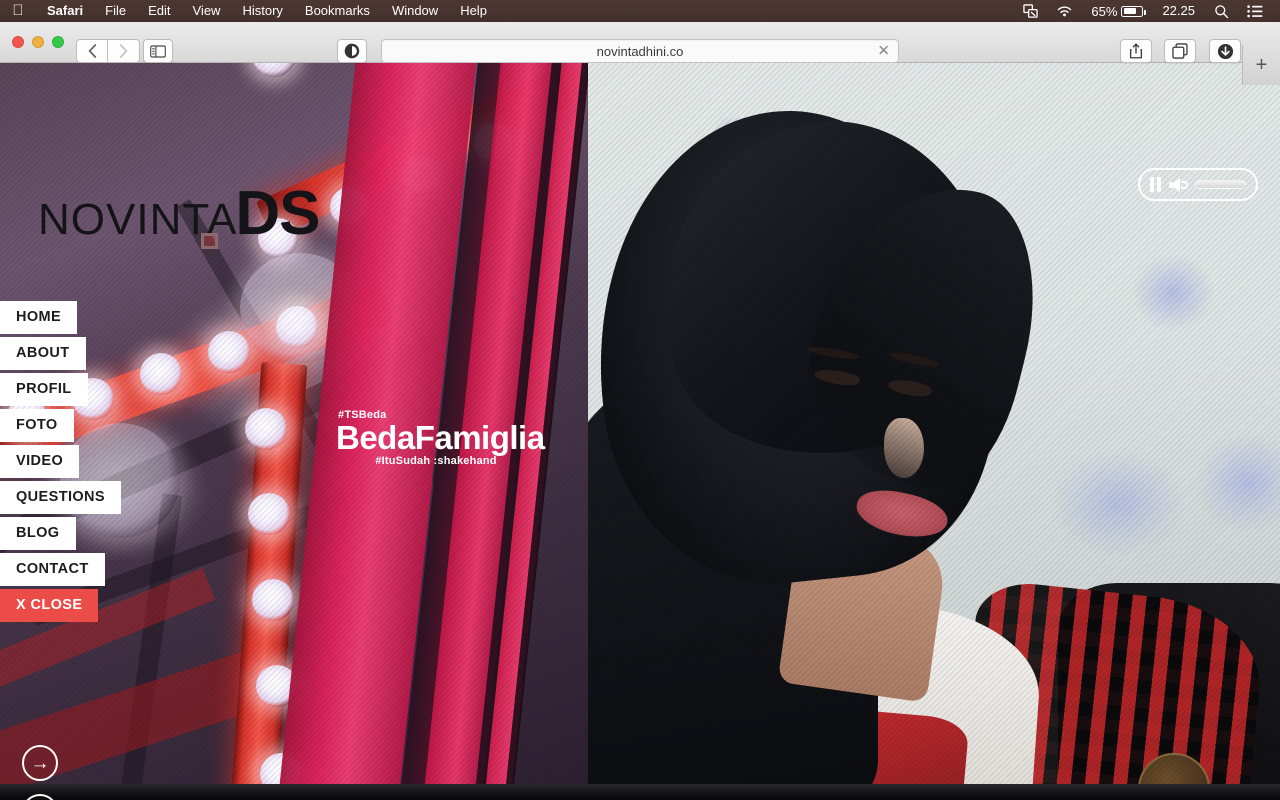 This screenshot has width=1280, height=800. What do you see at coordinates (1255, 11) in the screenshot?
I see `notification-list-icon` at bounding box center [1255, 11].